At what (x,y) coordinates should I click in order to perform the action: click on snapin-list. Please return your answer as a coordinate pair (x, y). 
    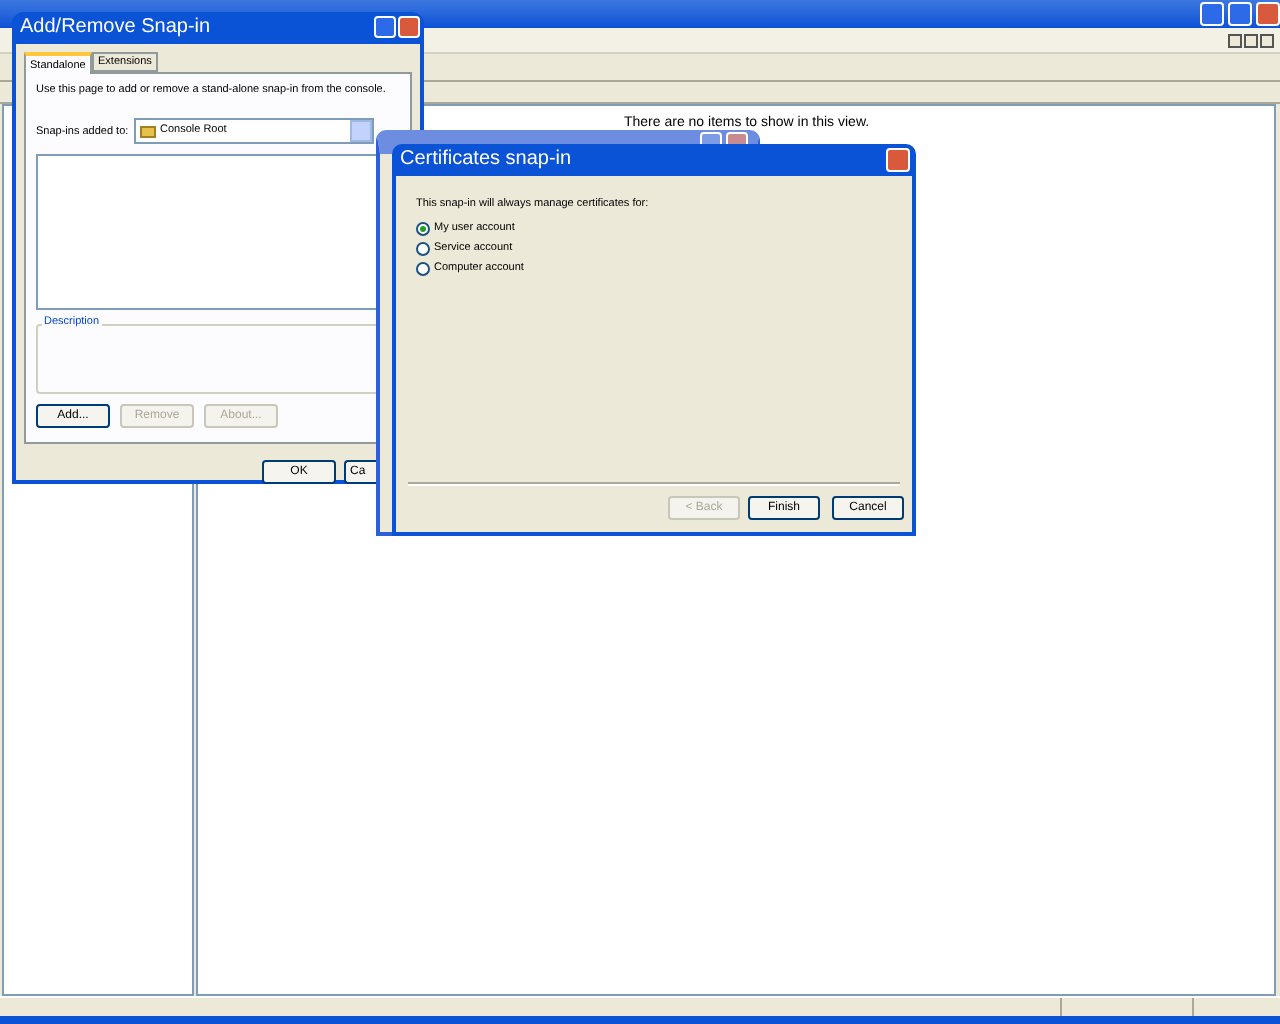
    Looking at the image, I should click on (208, 232).